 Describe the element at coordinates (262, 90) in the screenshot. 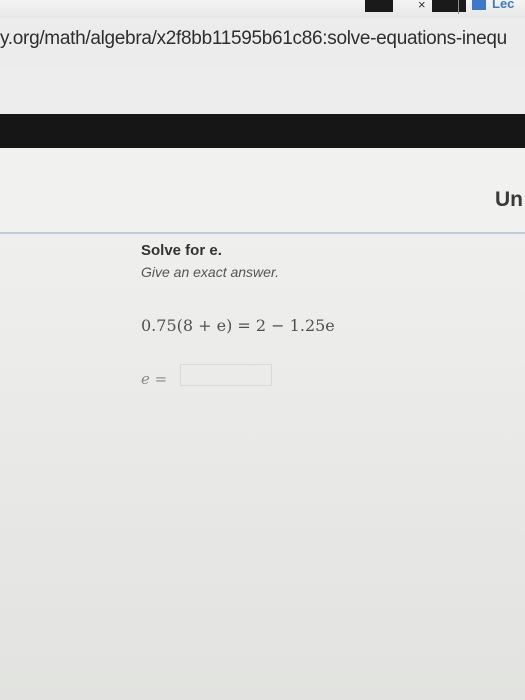

I see `page-top-band` at that location.